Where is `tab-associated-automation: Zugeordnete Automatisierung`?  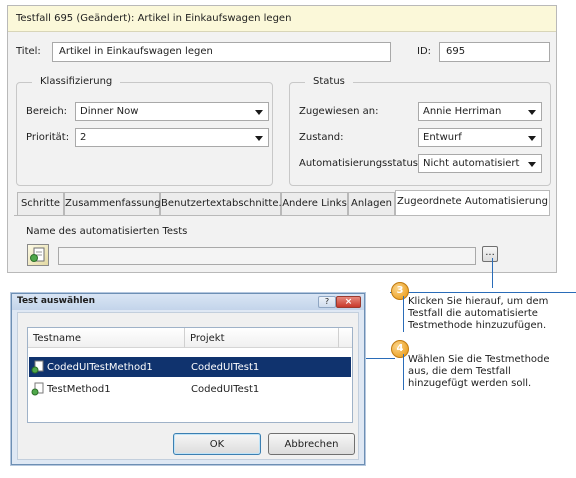
tab-associated-automation: Zugeordnete Automatisierung is located at coordinates (472, 202).